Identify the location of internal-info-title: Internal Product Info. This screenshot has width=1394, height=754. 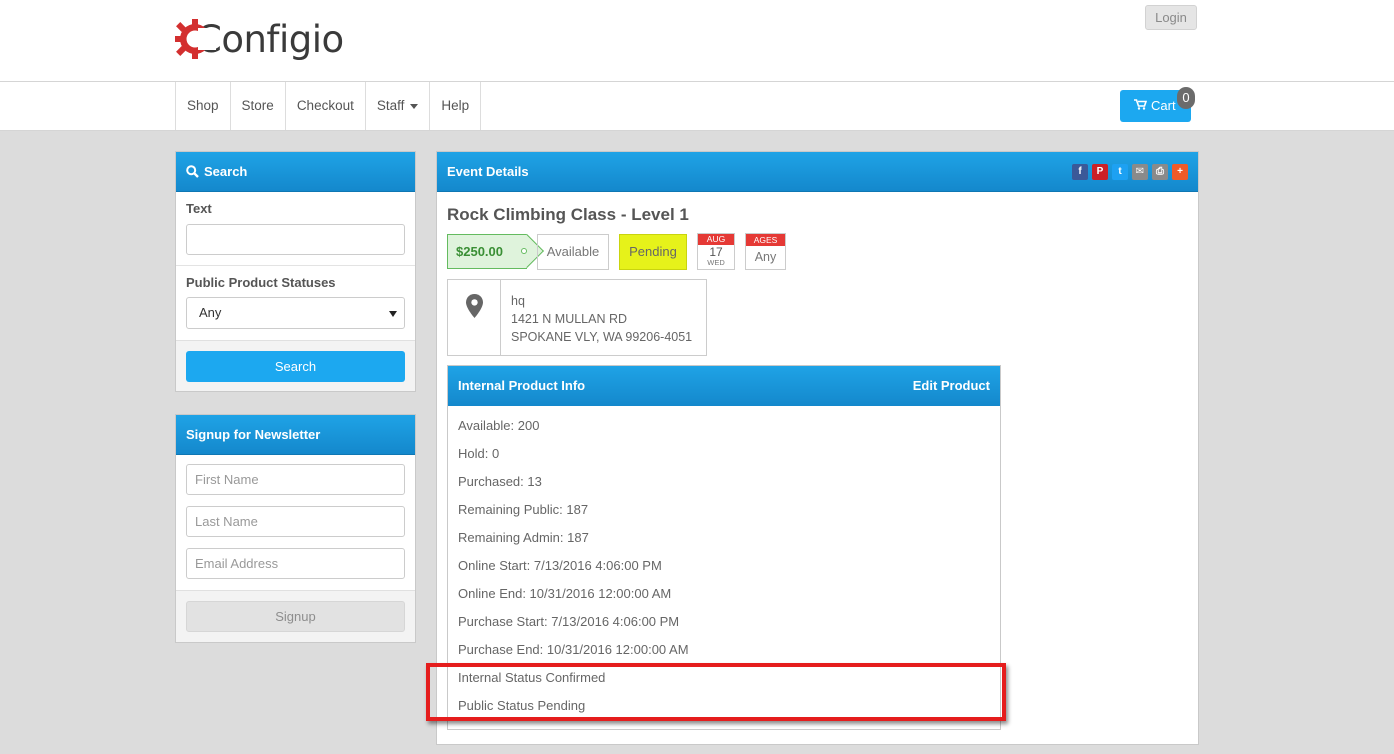
(522, 385).